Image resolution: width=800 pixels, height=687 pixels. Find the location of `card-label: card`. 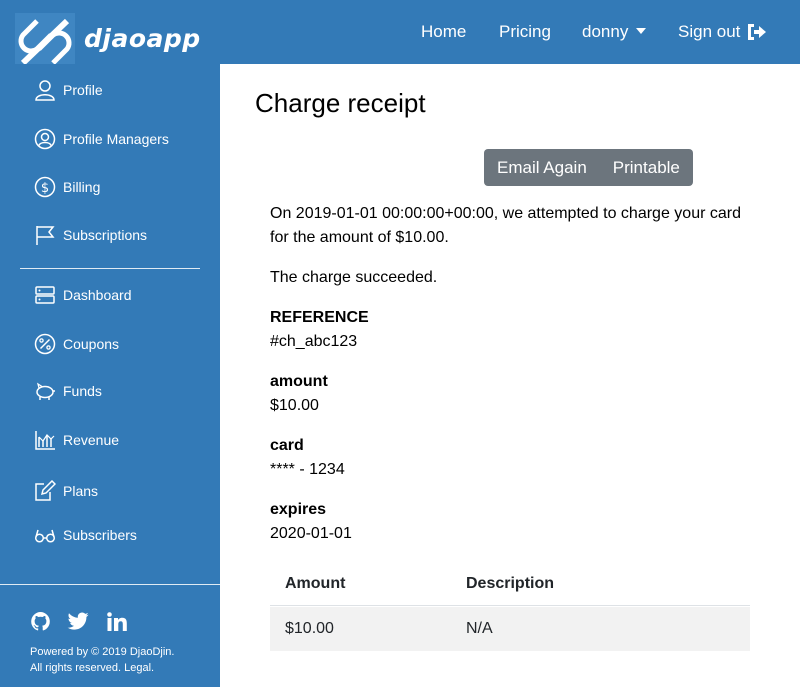

card-label: card is located at coordinates (287, 445).